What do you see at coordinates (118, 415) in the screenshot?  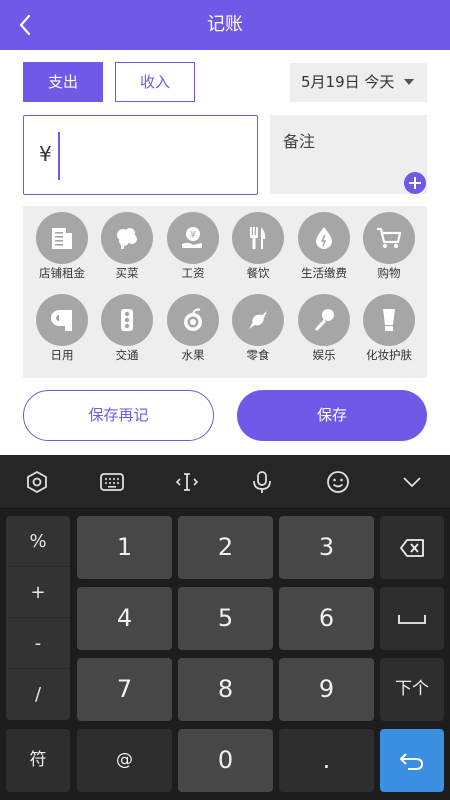 I see `save-and-new-button: 保存再记` at bounding box center [118, 415].